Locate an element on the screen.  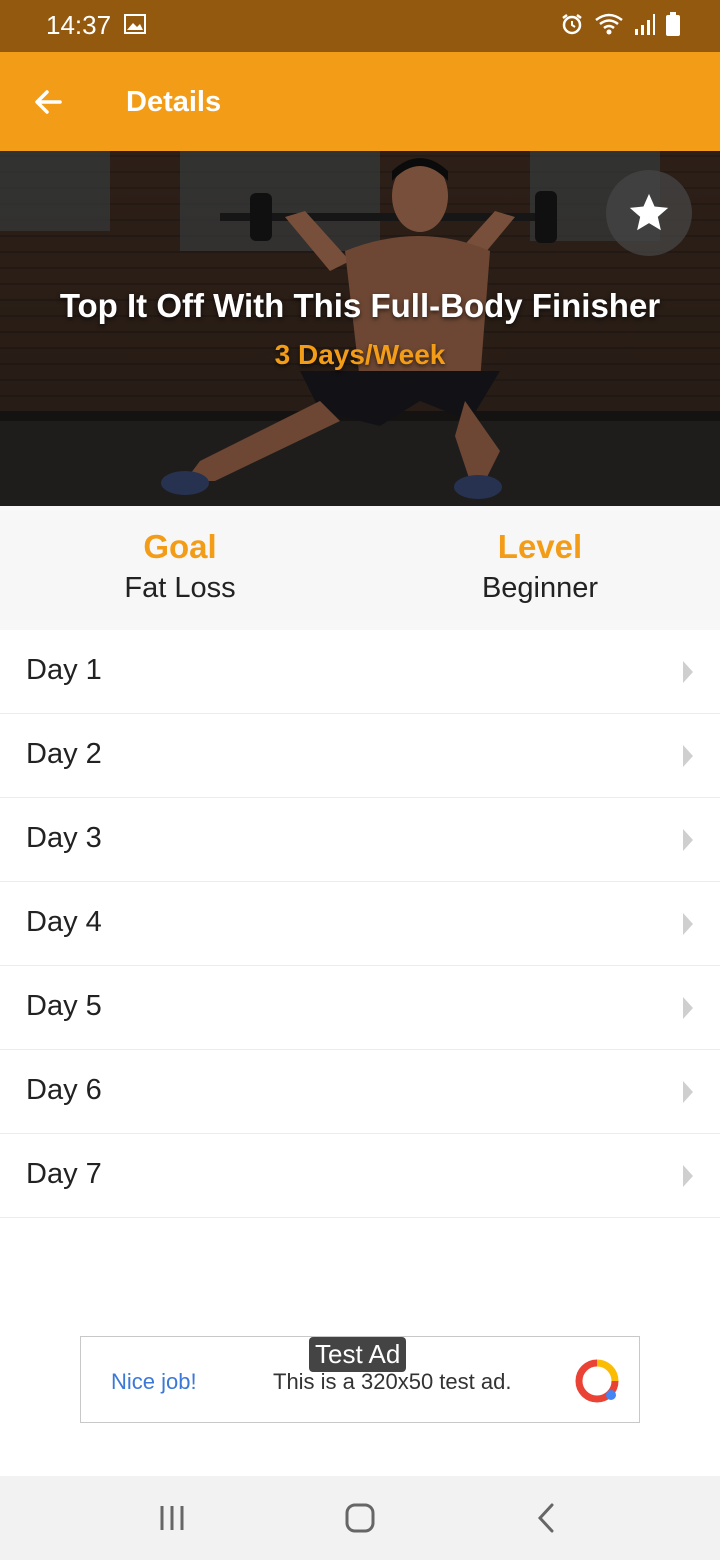
workout-info-panel: Goal Fat Loss Level Beginner is located at coordinates (360, 568).